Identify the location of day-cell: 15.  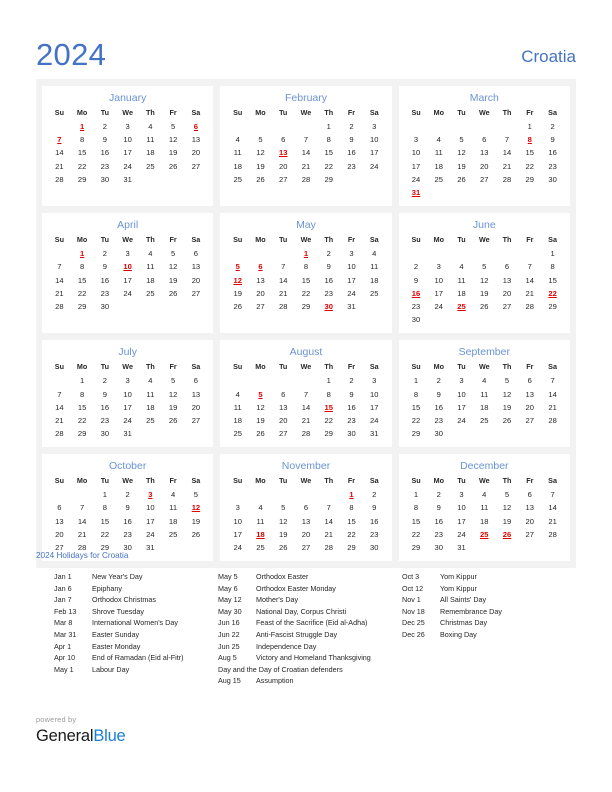
(306, 280).